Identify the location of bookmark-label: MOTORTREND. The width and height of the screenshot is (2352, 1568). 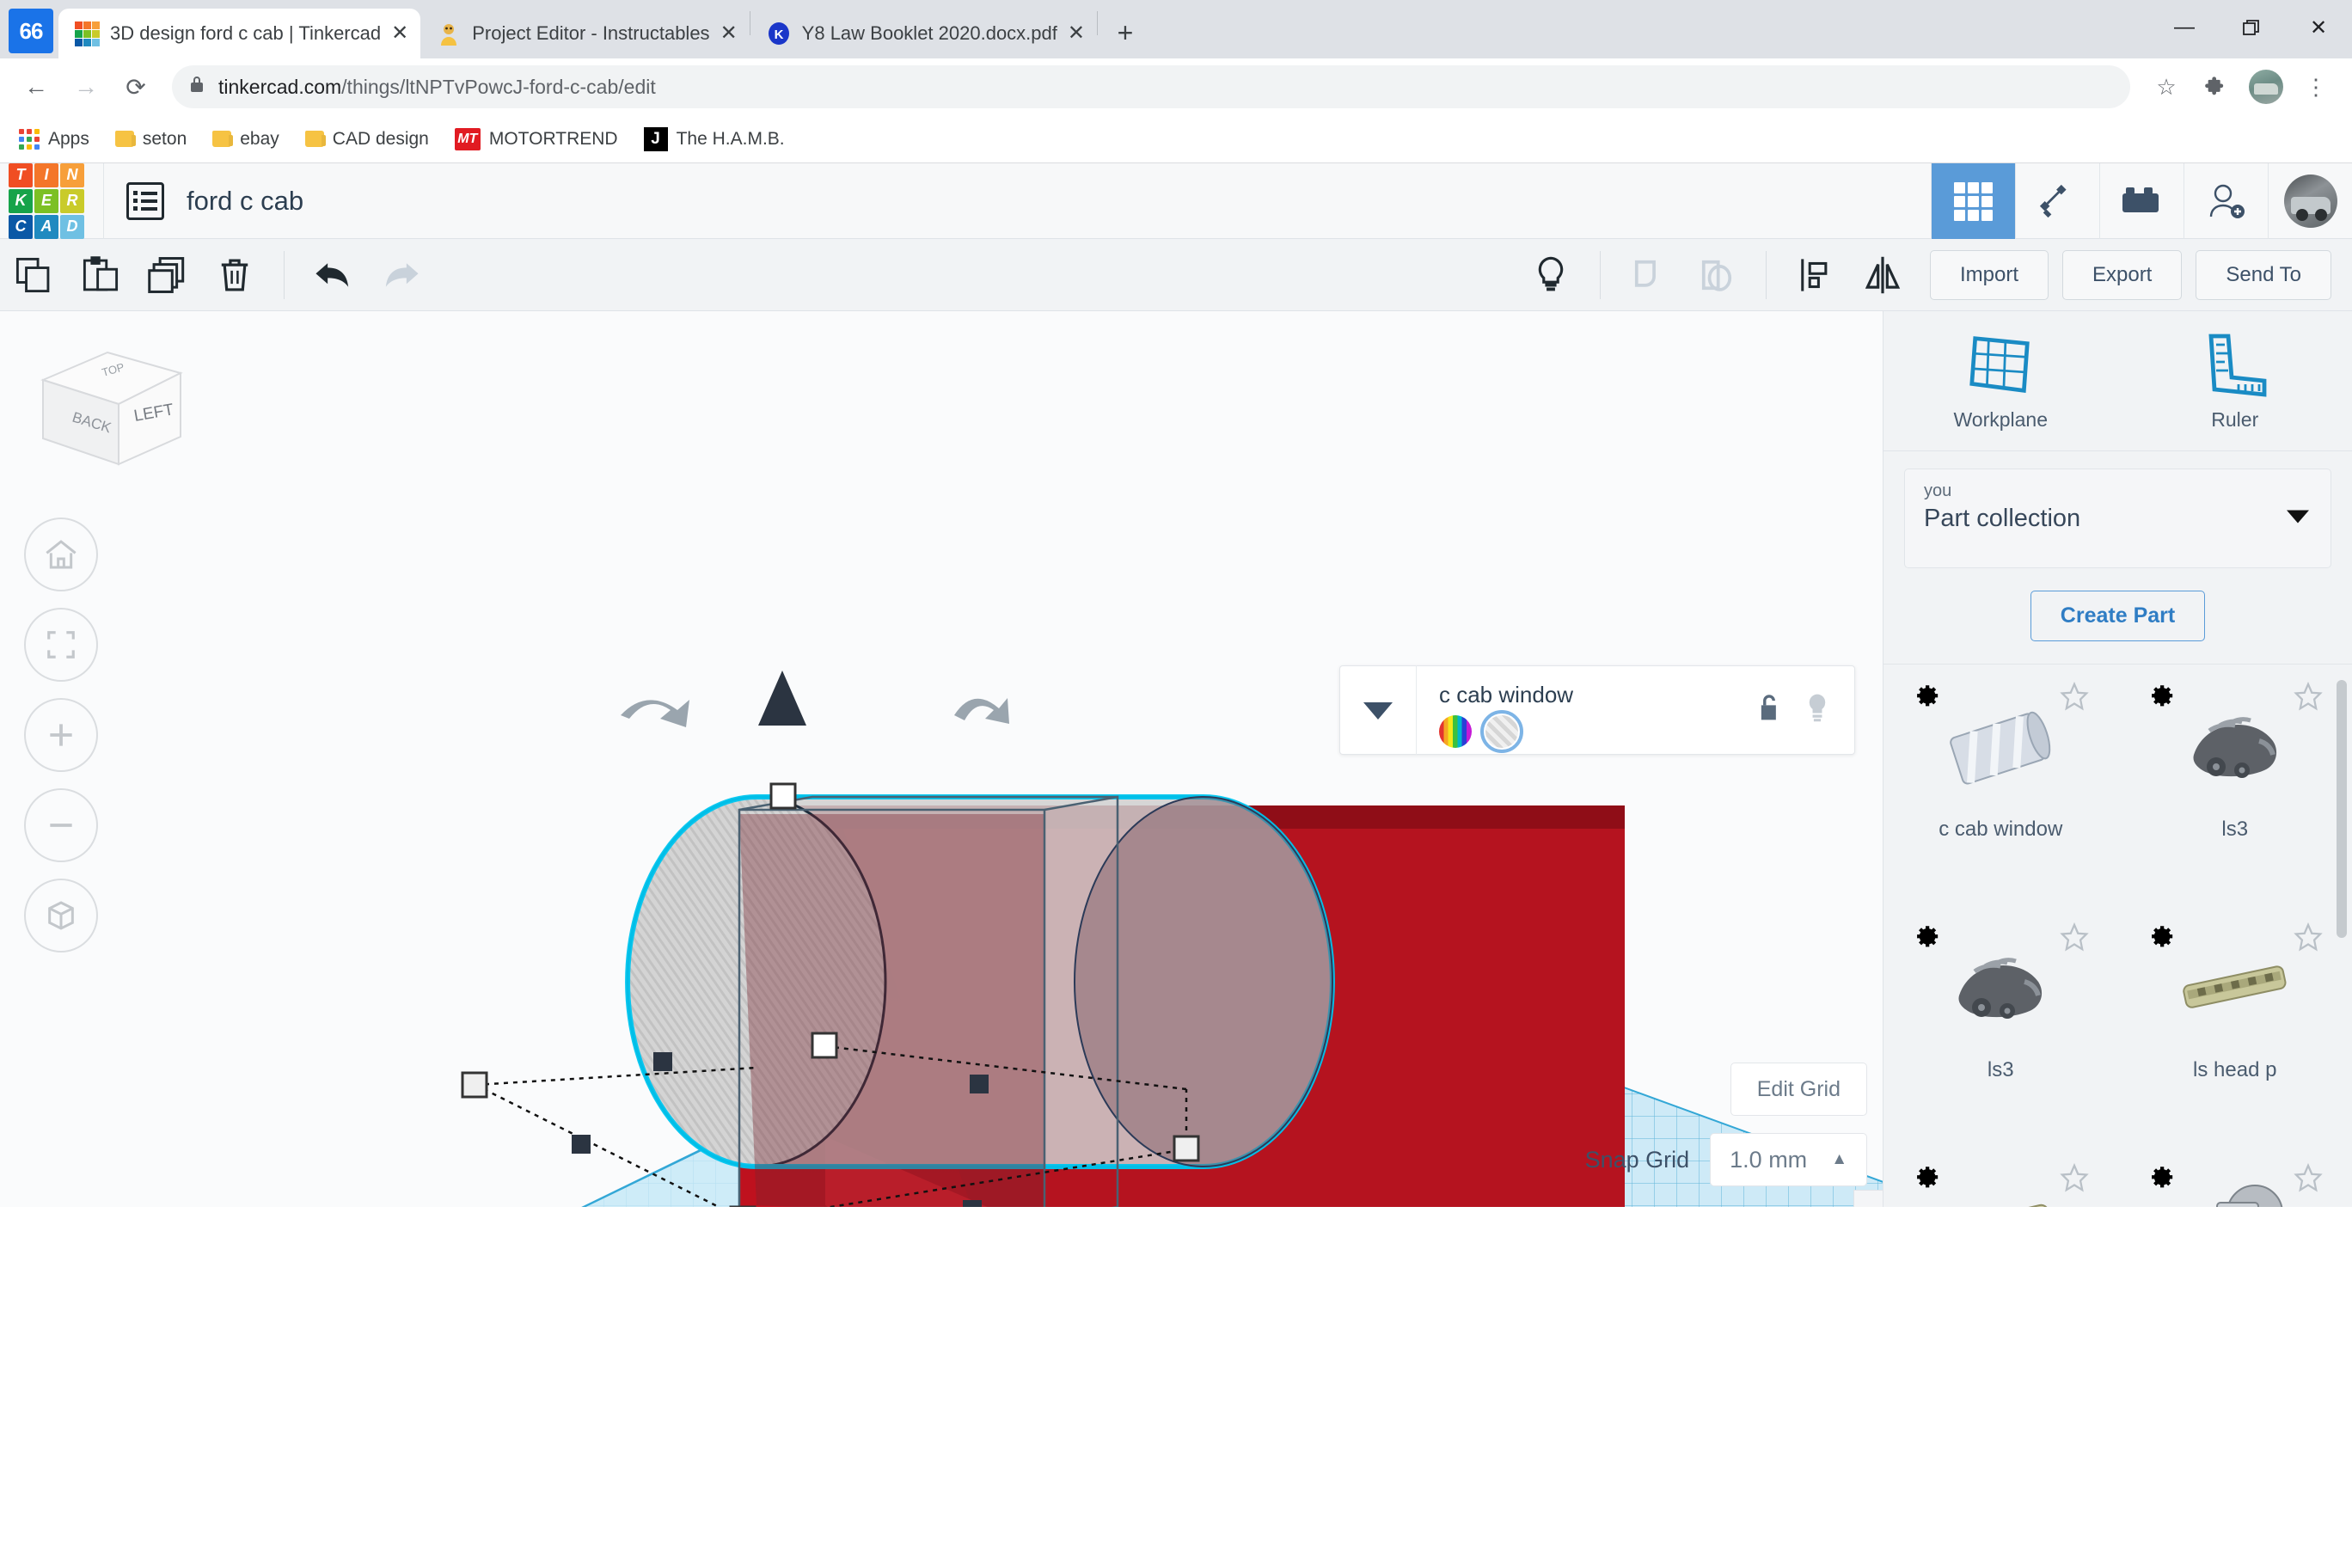
(553, 138).